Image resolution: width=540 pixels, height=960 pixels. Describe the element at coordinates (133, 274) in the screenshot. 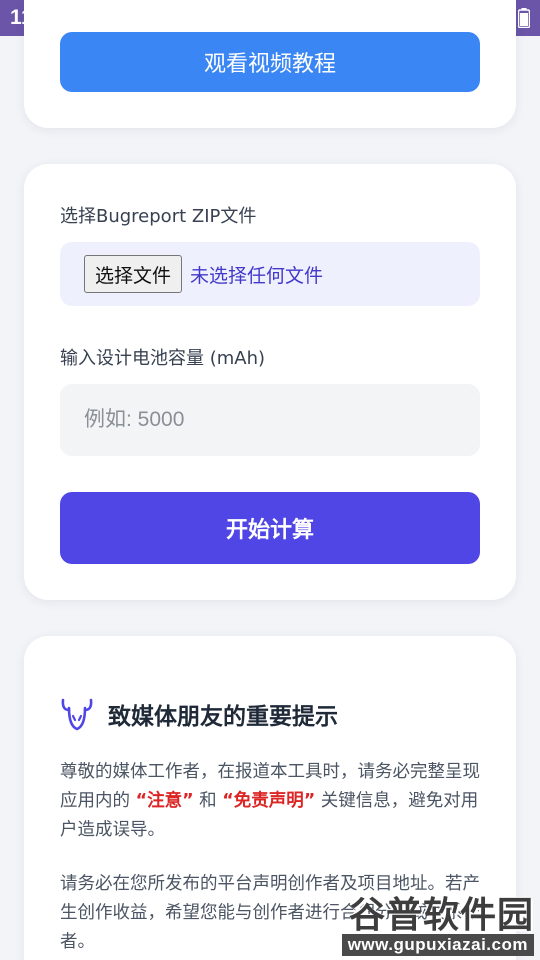

I see `choose-file-button: 选择文件` at that location.